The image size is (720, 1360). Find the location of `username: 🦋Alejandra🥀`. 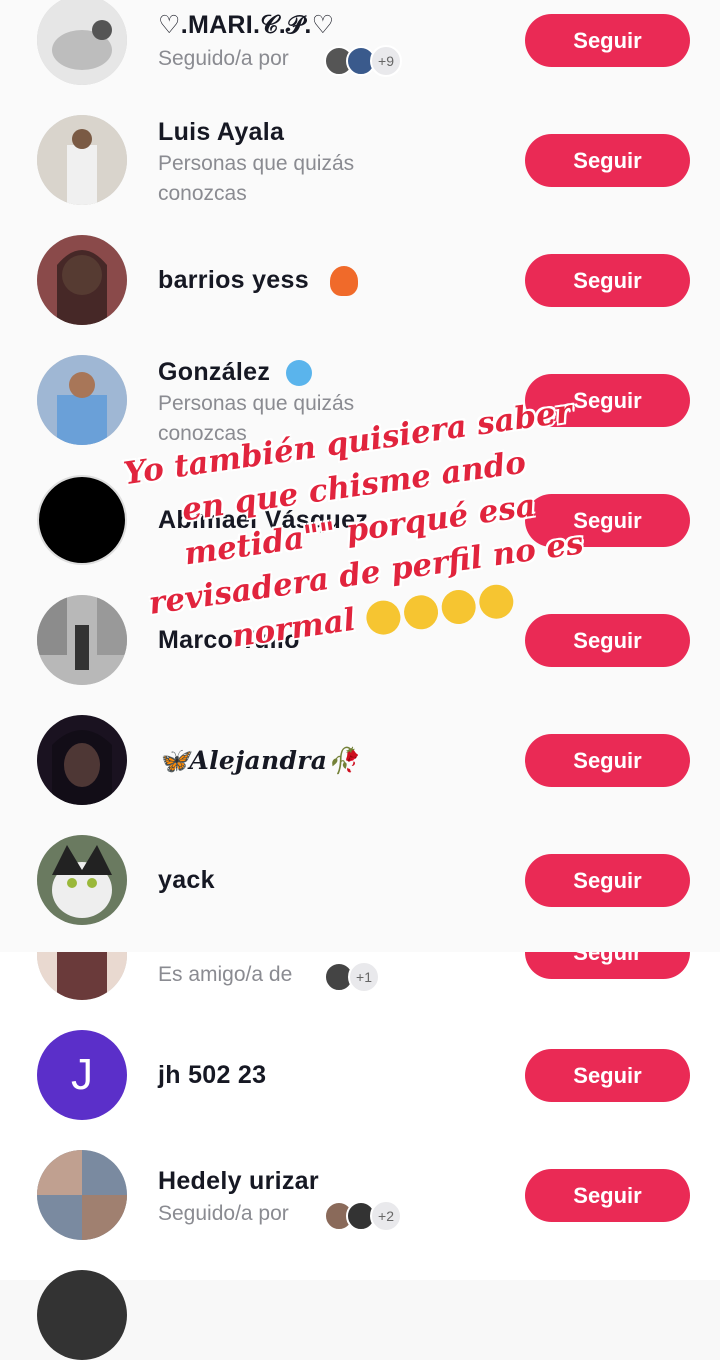

username: 🦋Alejandra🥀 is located at coordinates (258, 761).